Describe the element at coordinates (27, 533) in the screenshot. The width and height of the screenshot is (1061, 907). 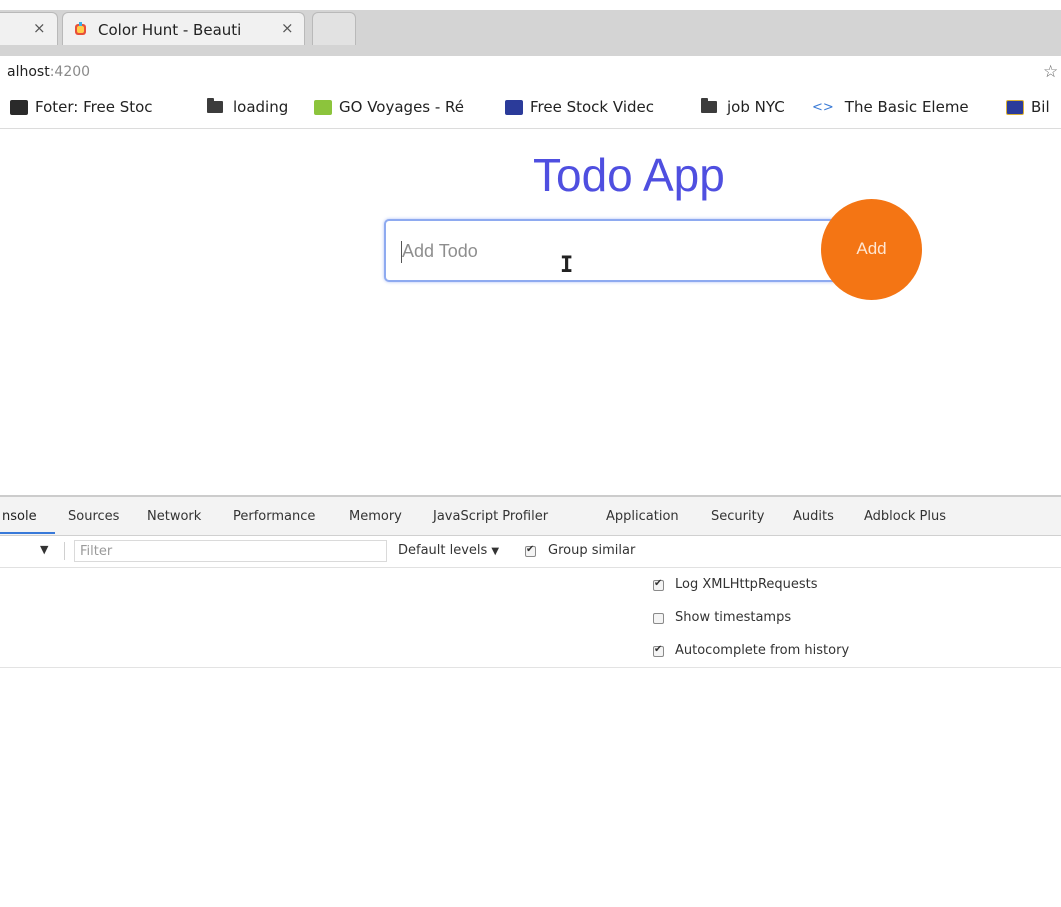
I see `active-tab-indicator` at that location.